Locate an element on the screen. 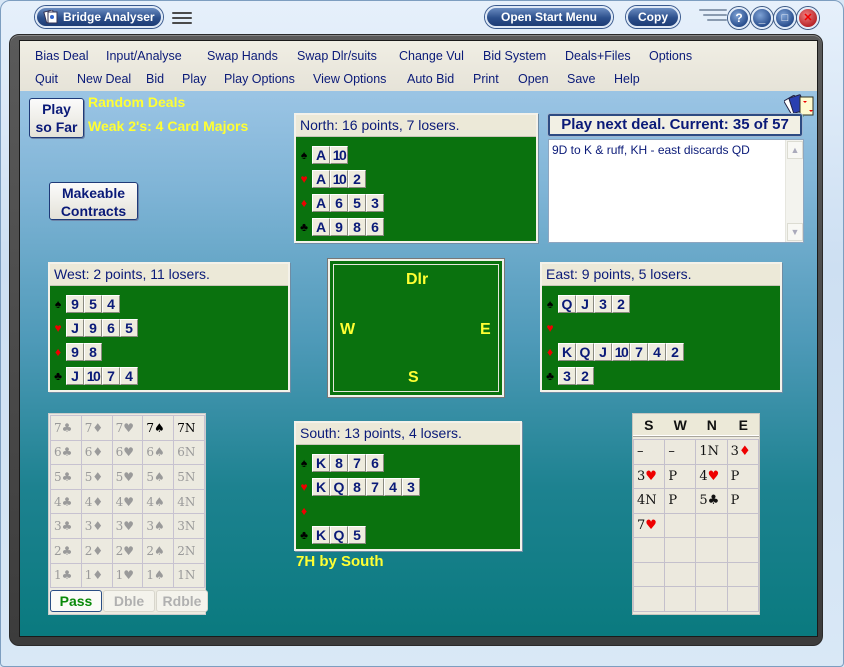 This screenshot has height=667, width=844. bid-cell: 5♠ is located at coordinates (158, 477).